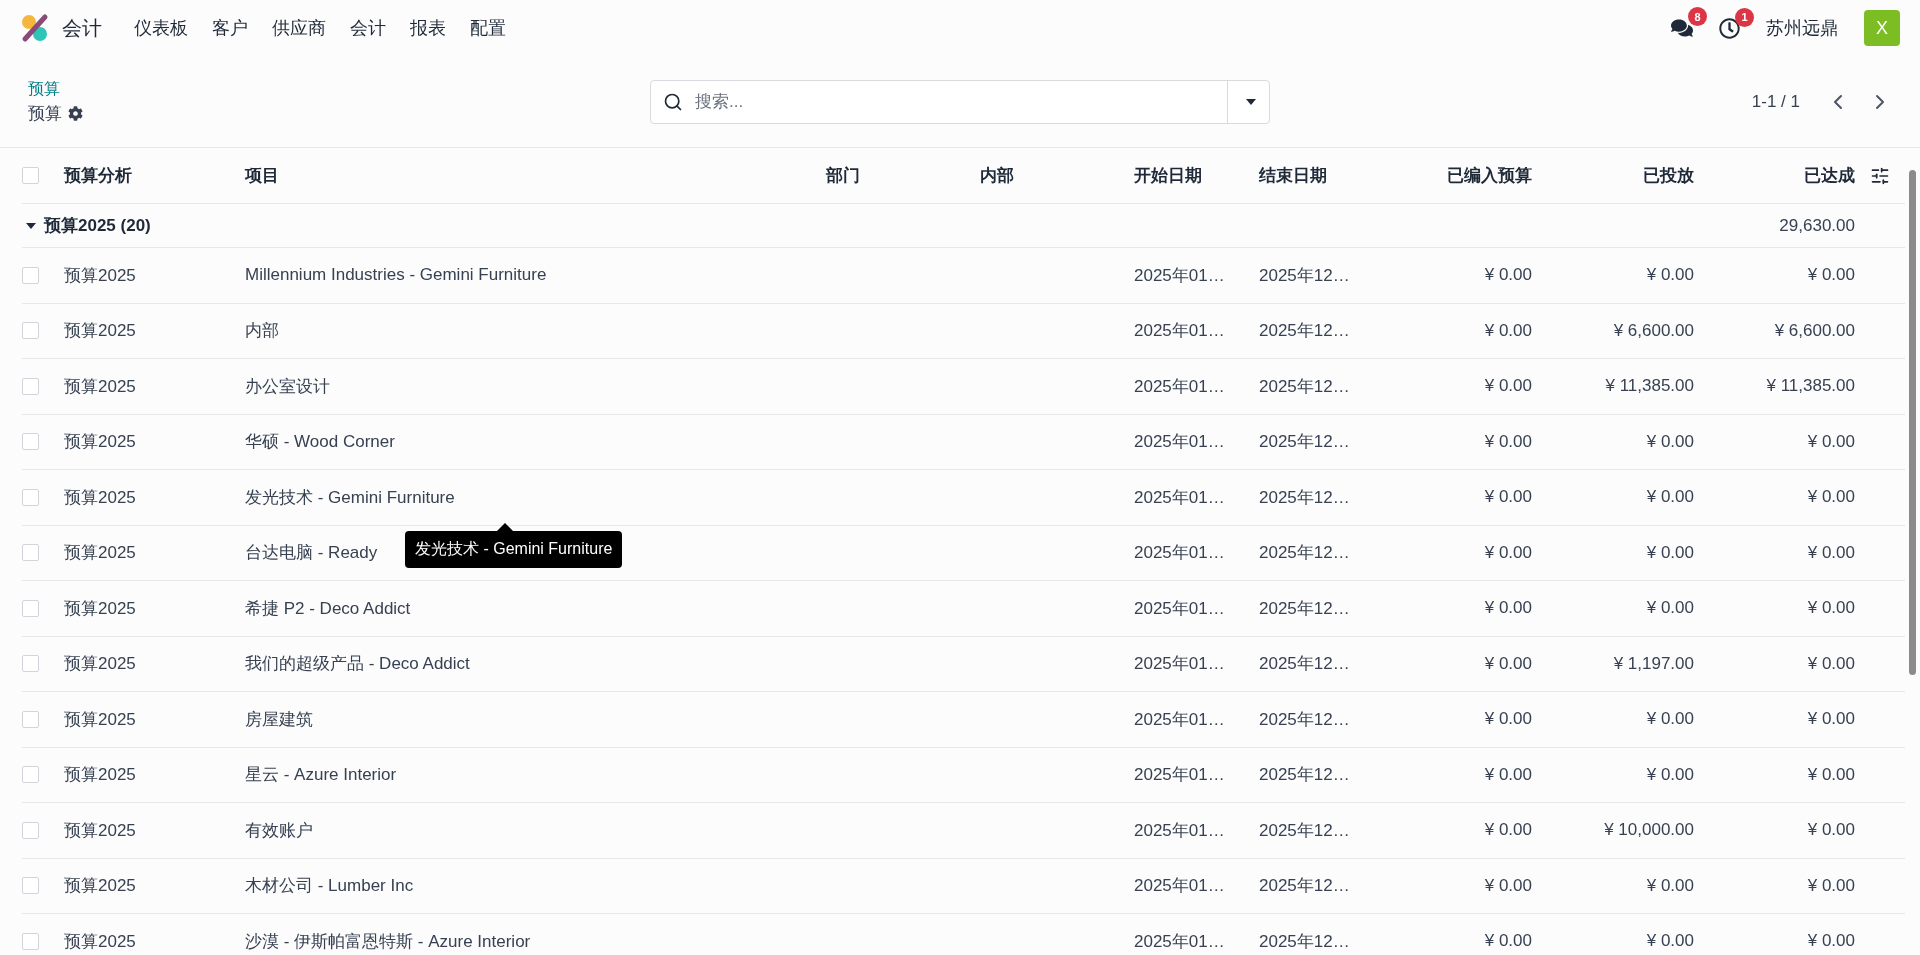 The width and height of the screenshot is (1920, 955). What do you see at coordinates (154, 175) in the screenshot?
I see `column-header: 预算分析` at bounding box center [154, 175].